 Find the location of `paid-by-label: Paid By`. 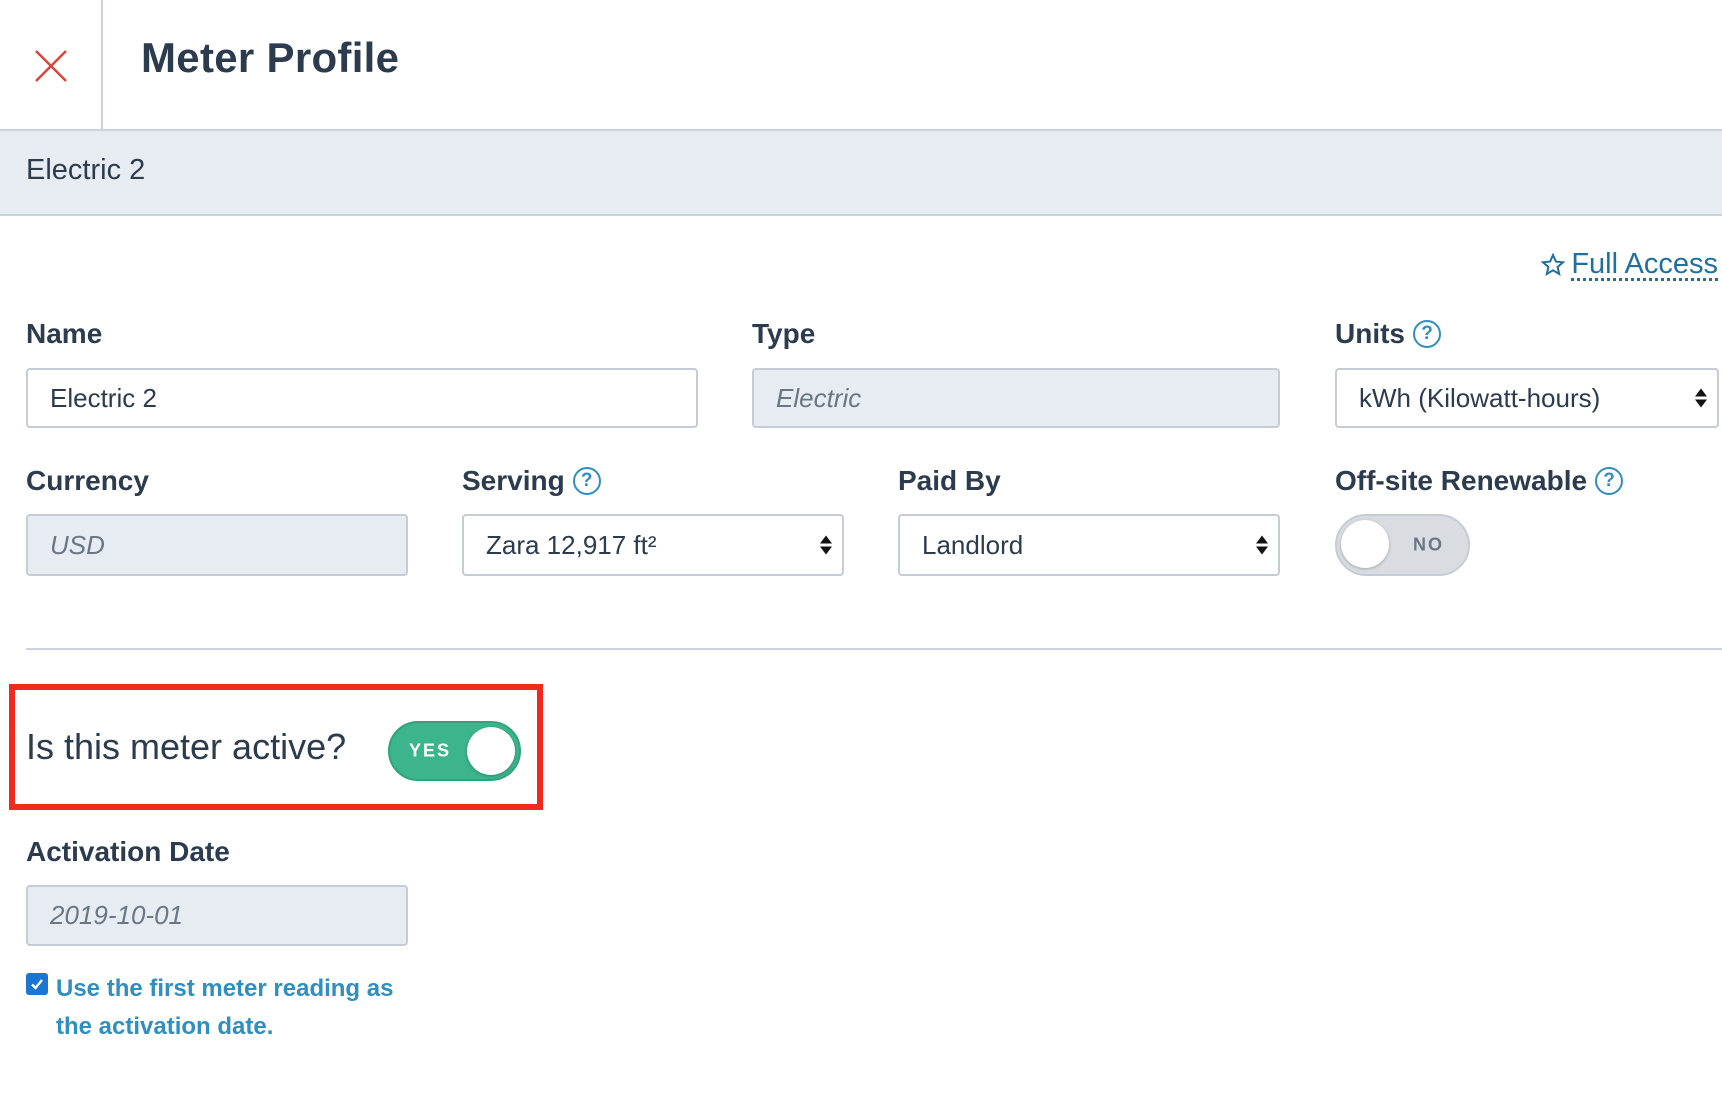

paid-by-label: Paid By is located at coordinates (949, 481).